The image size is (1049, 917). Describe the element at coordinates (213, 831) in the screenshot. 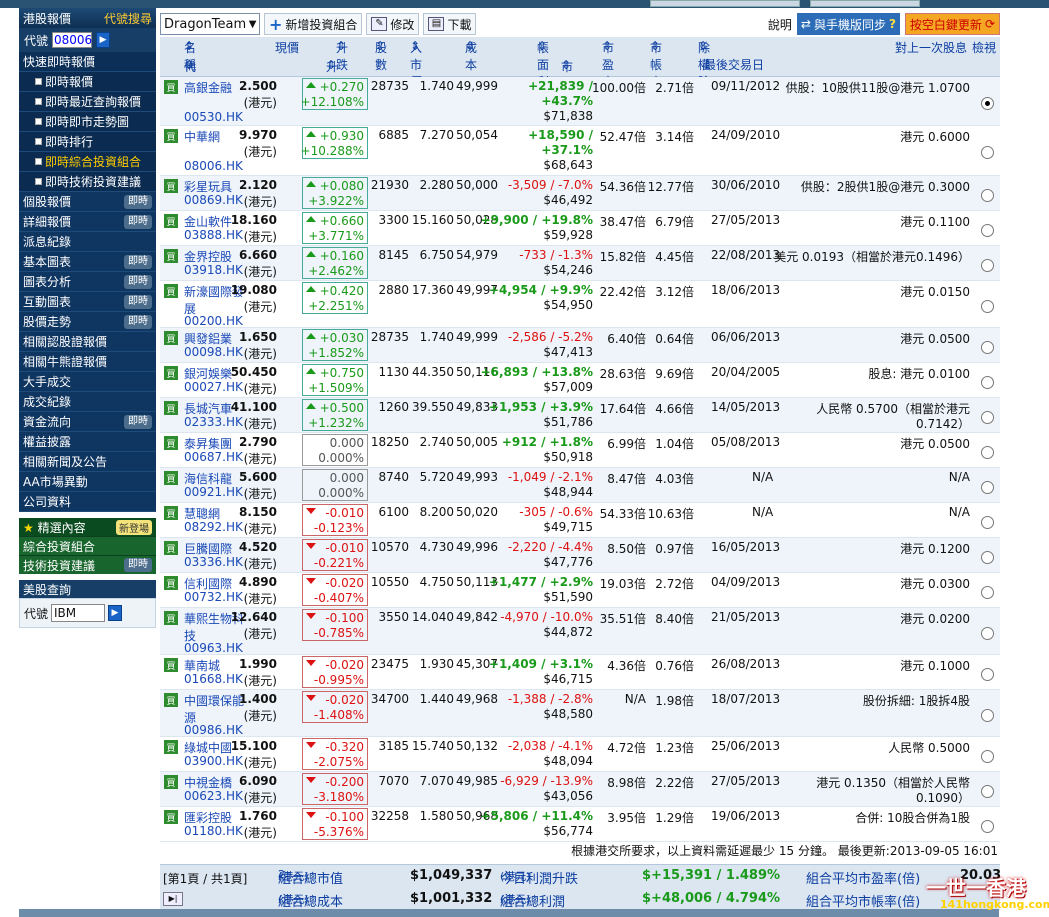

I see `stock-code: 01180.HK` at that location.